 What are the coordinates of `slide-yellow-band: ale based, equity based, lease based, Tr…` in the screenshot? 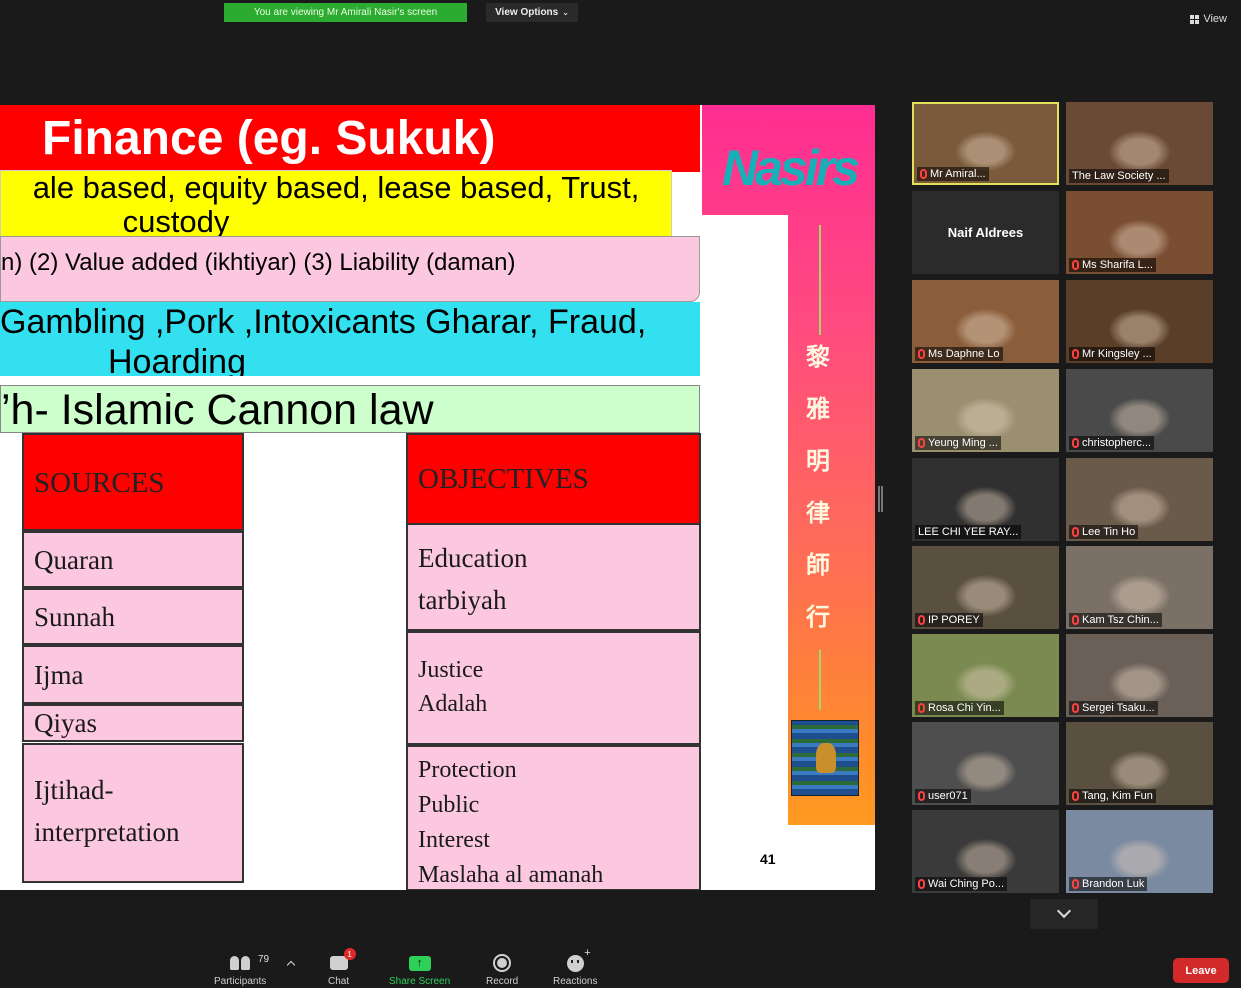 It's located at (336, 204).